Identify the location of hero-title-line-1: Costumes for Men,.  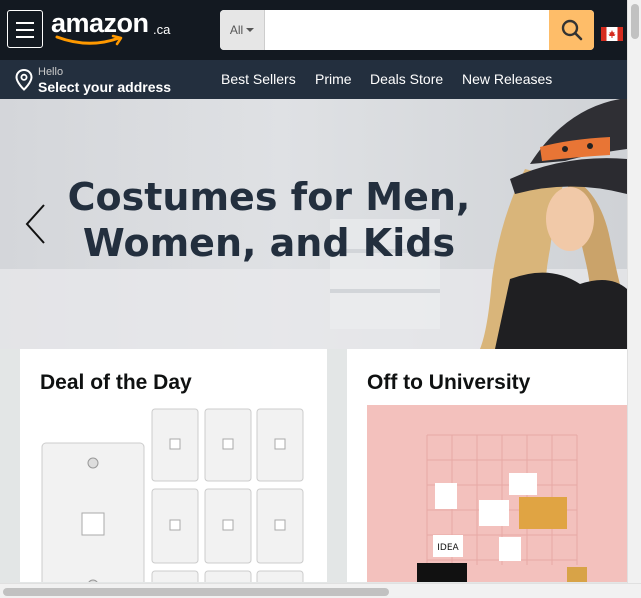
(269, 197).